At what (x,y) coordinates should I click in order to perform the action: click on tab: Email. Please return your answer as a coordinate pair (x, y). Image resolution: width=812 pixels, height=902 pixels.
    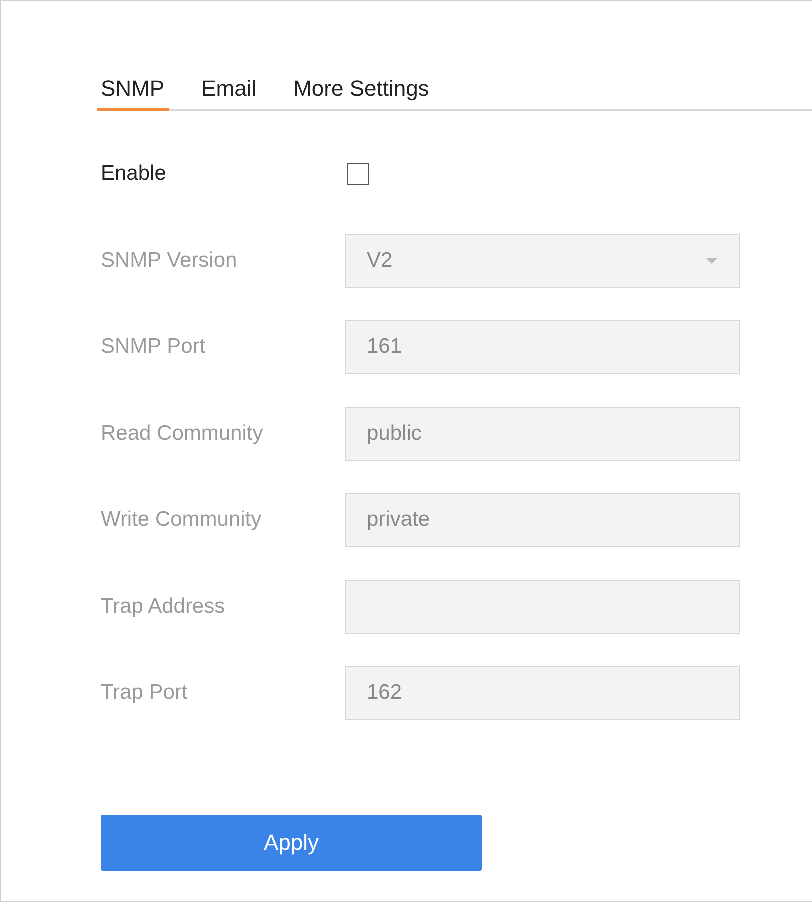
    Looking at the image, I should click on (229, 86).